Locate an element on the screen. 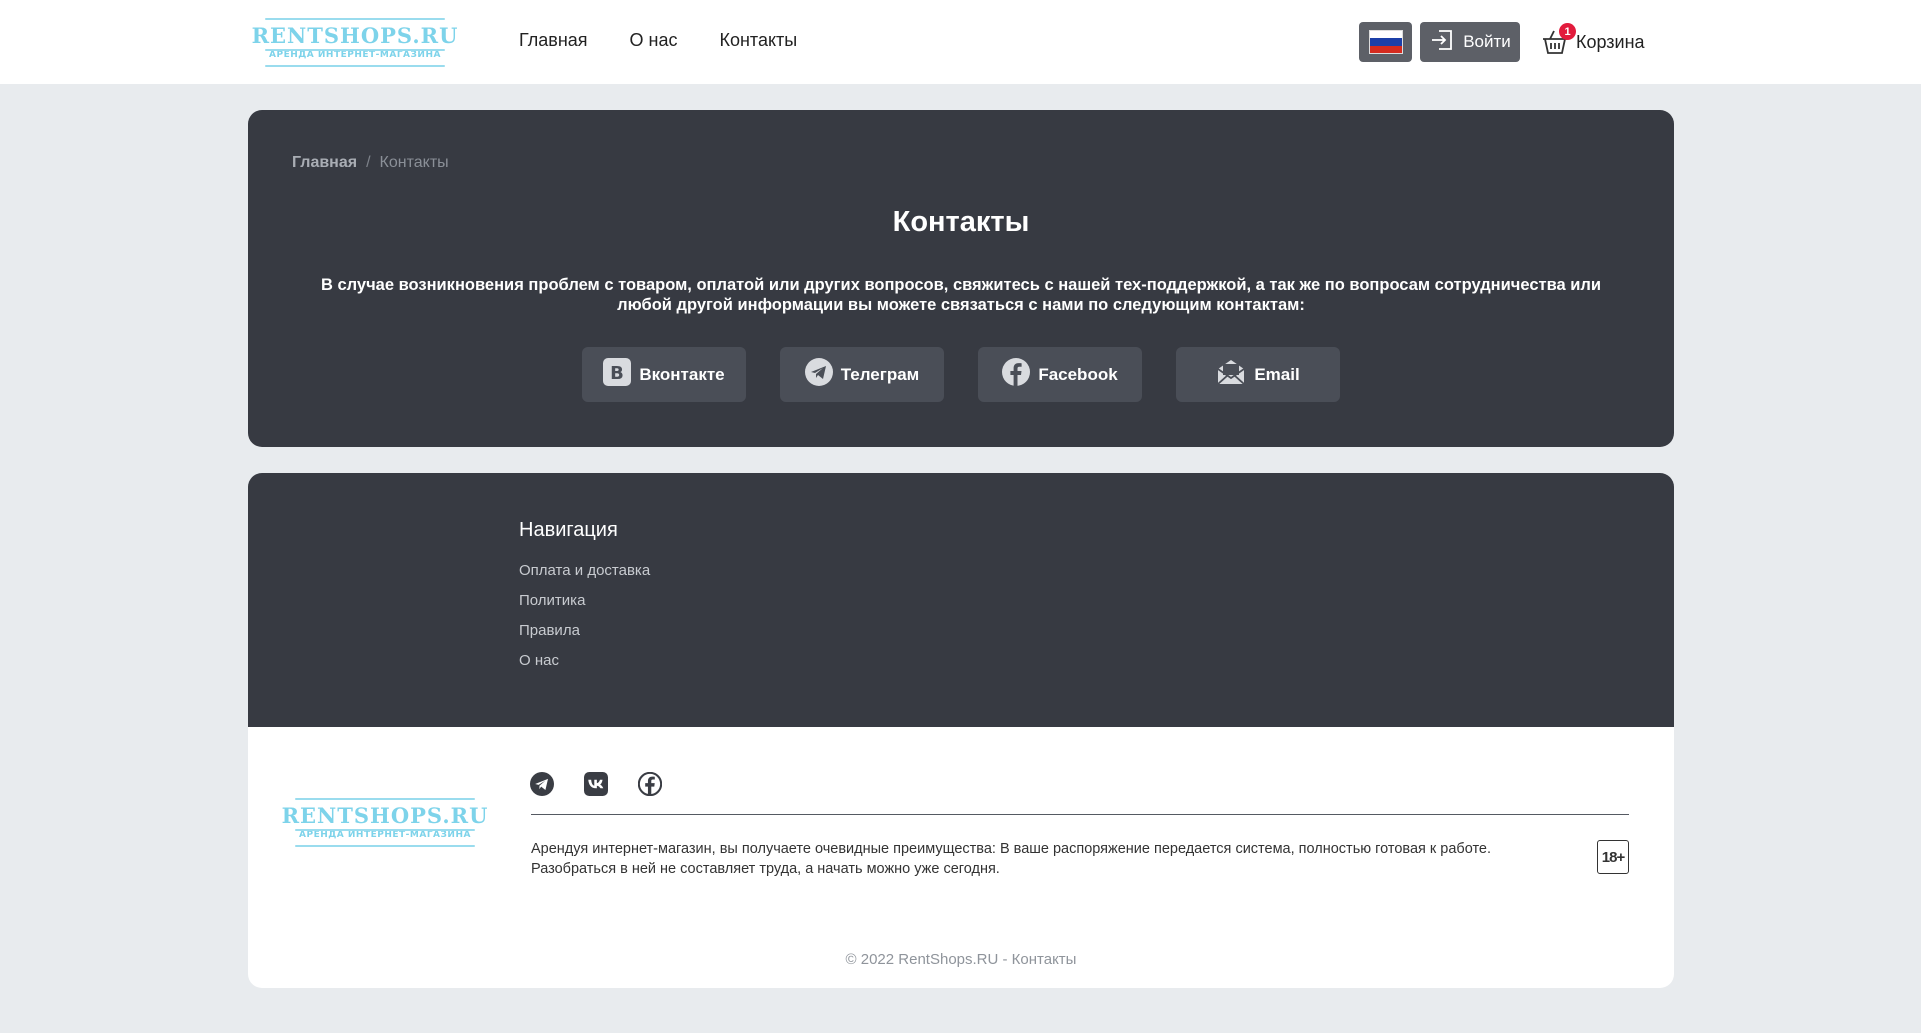  nav-item-home: Главная is located at coordinates (553, 40).